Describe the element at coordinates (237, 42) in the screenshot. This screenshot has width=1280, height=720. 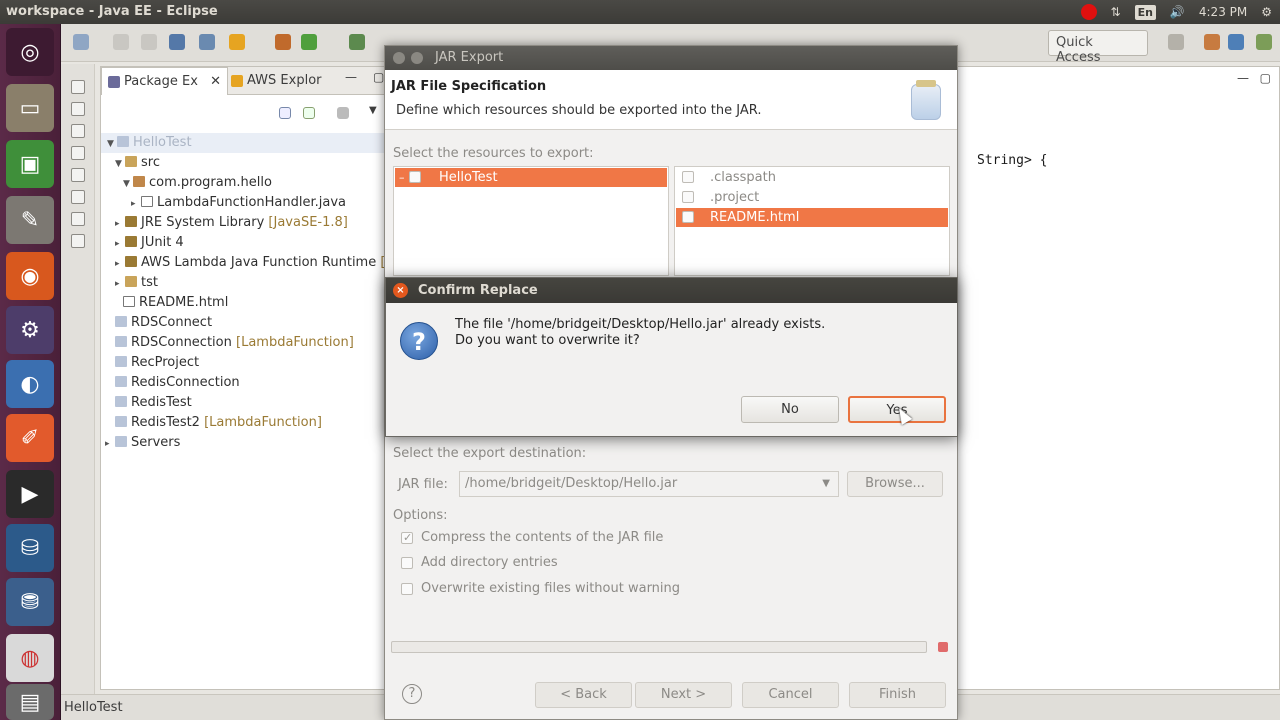
I see `aws-icon` at that location.